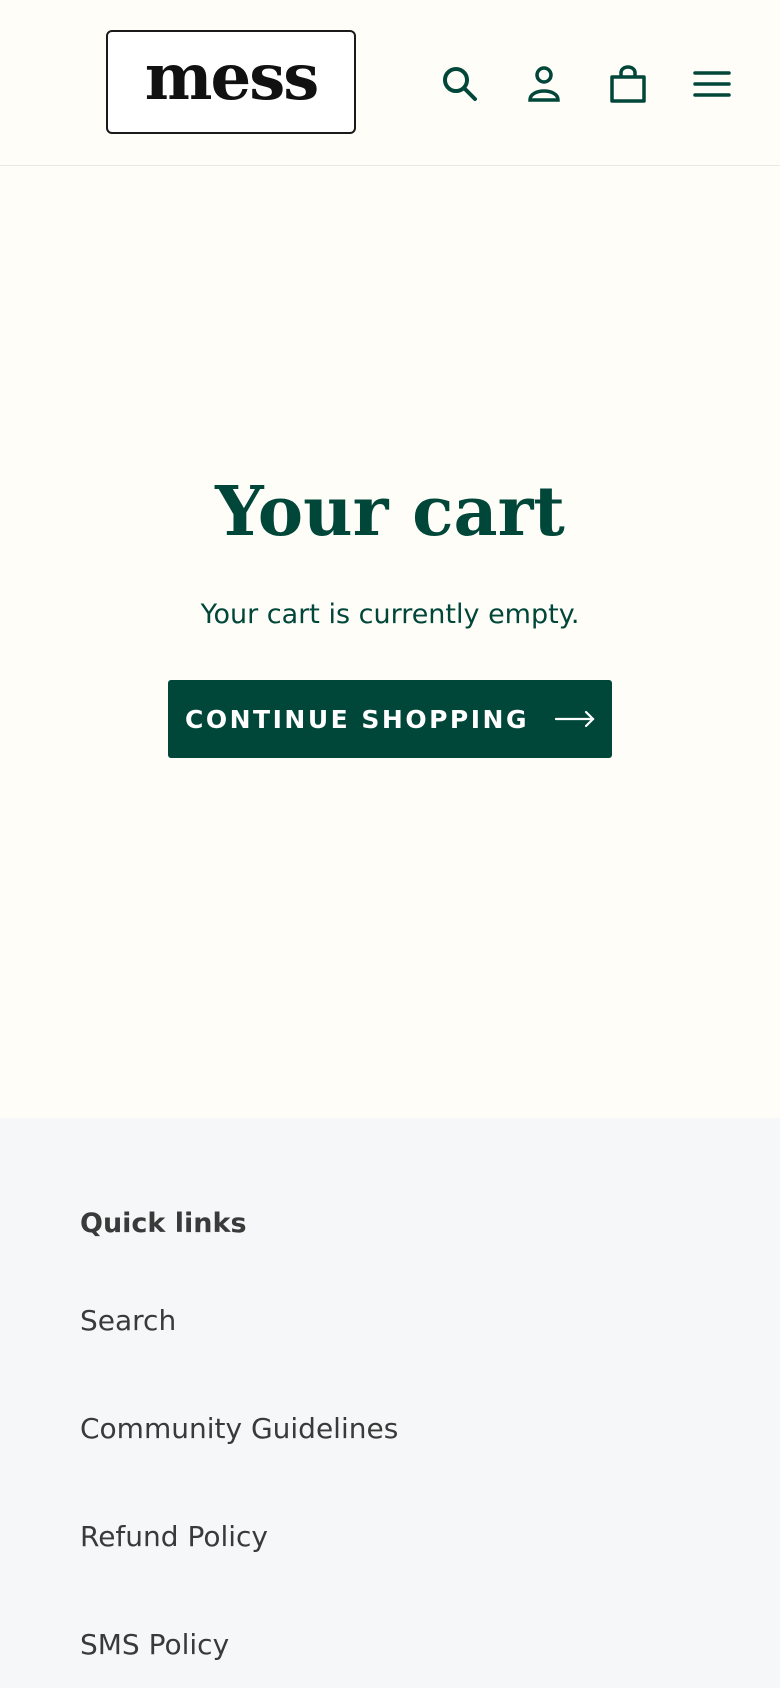 The image size is (780, 1688). I want to click on search-button, so click(460, 84).